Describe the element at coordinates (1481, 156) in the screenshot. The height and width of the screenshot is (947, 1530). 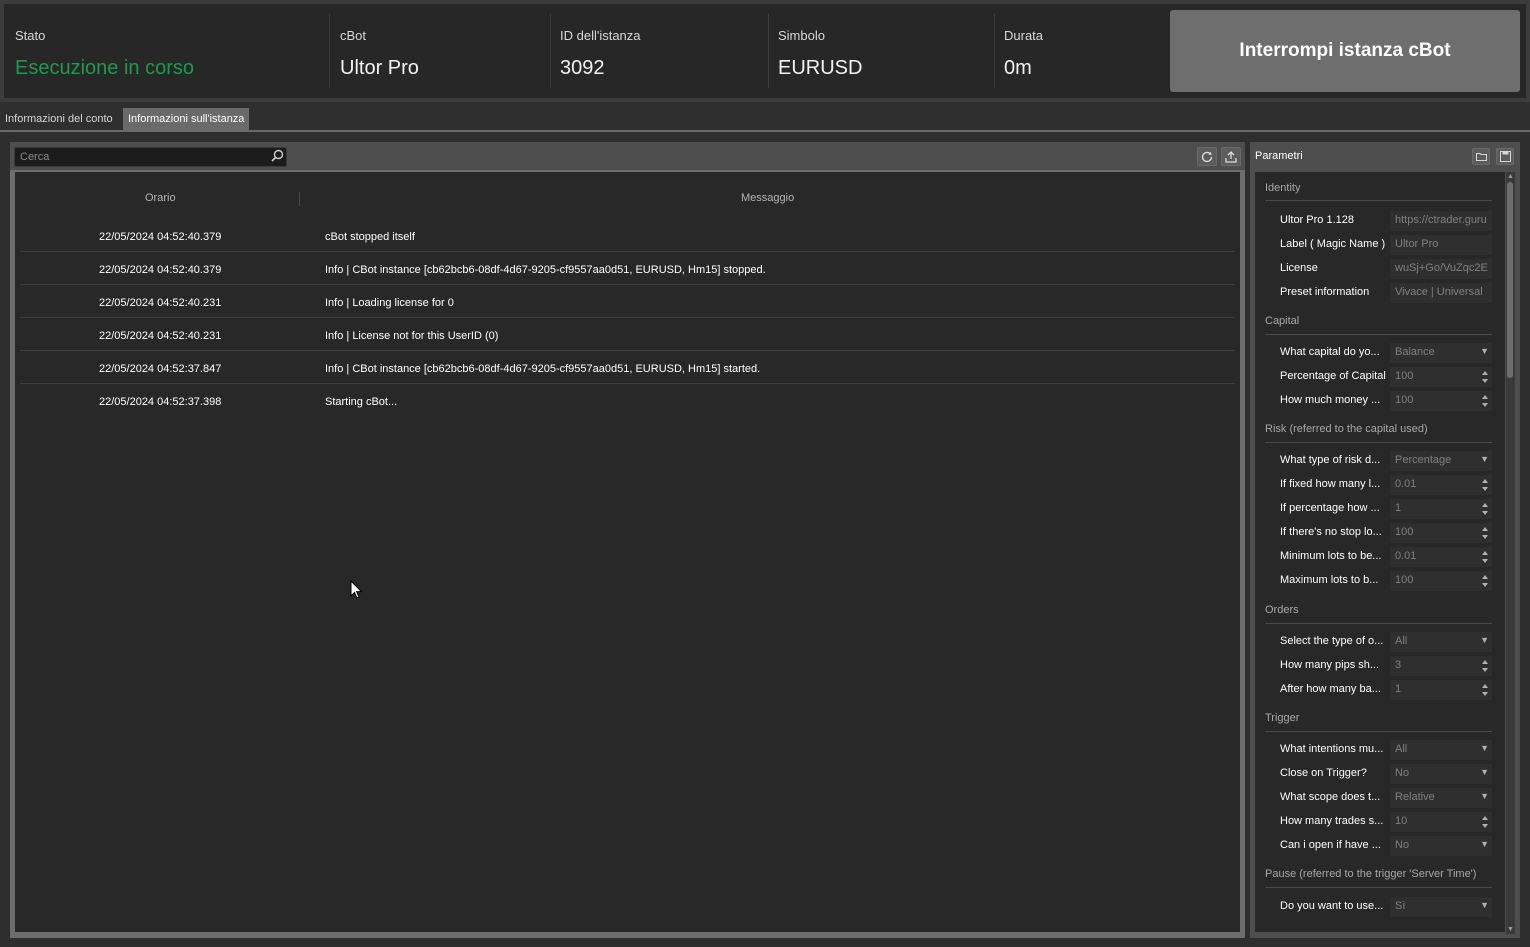
I see `load-preset-button` at that location.